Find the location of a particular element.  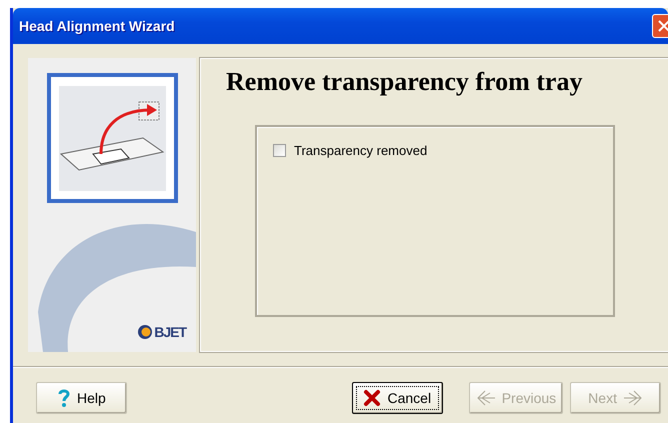

checkbox is located at coordinates (279, 150).